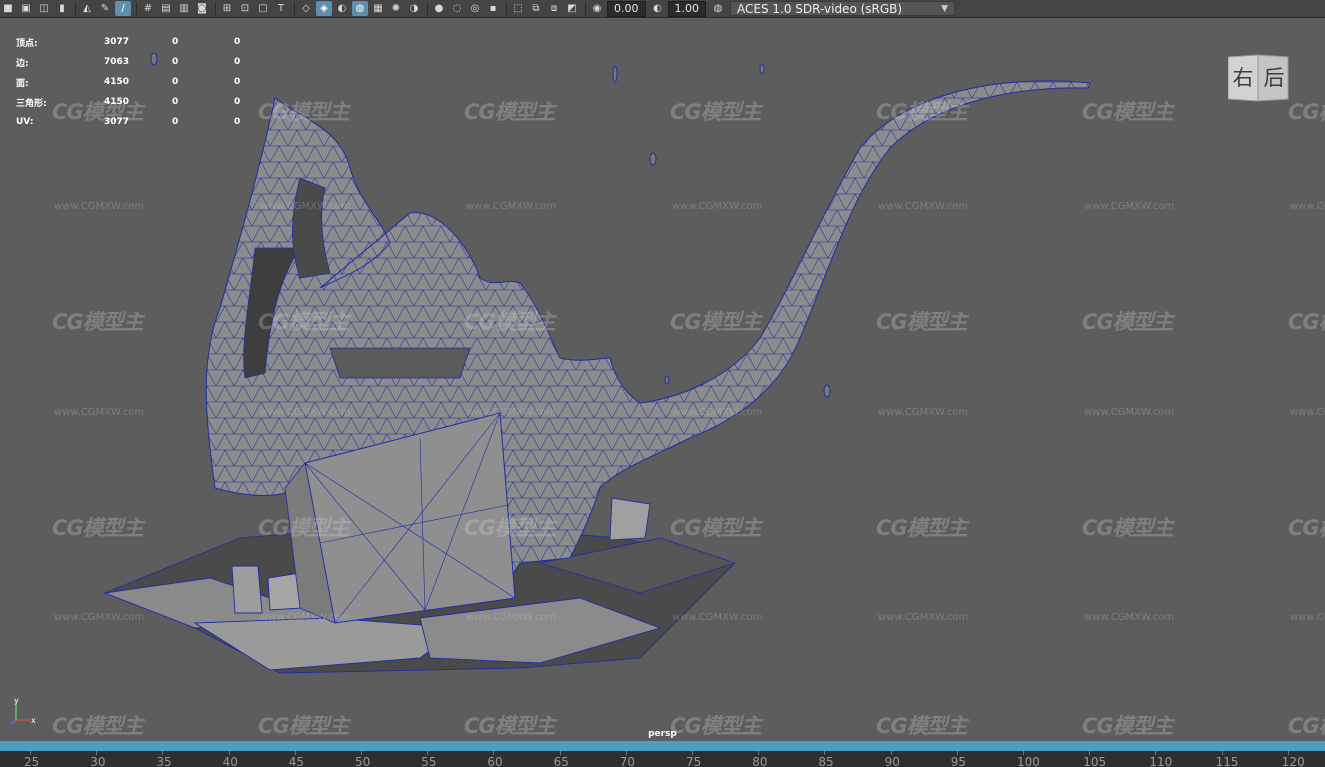  I want to click on timeline-tick-label: 115, so click(1227, 761).